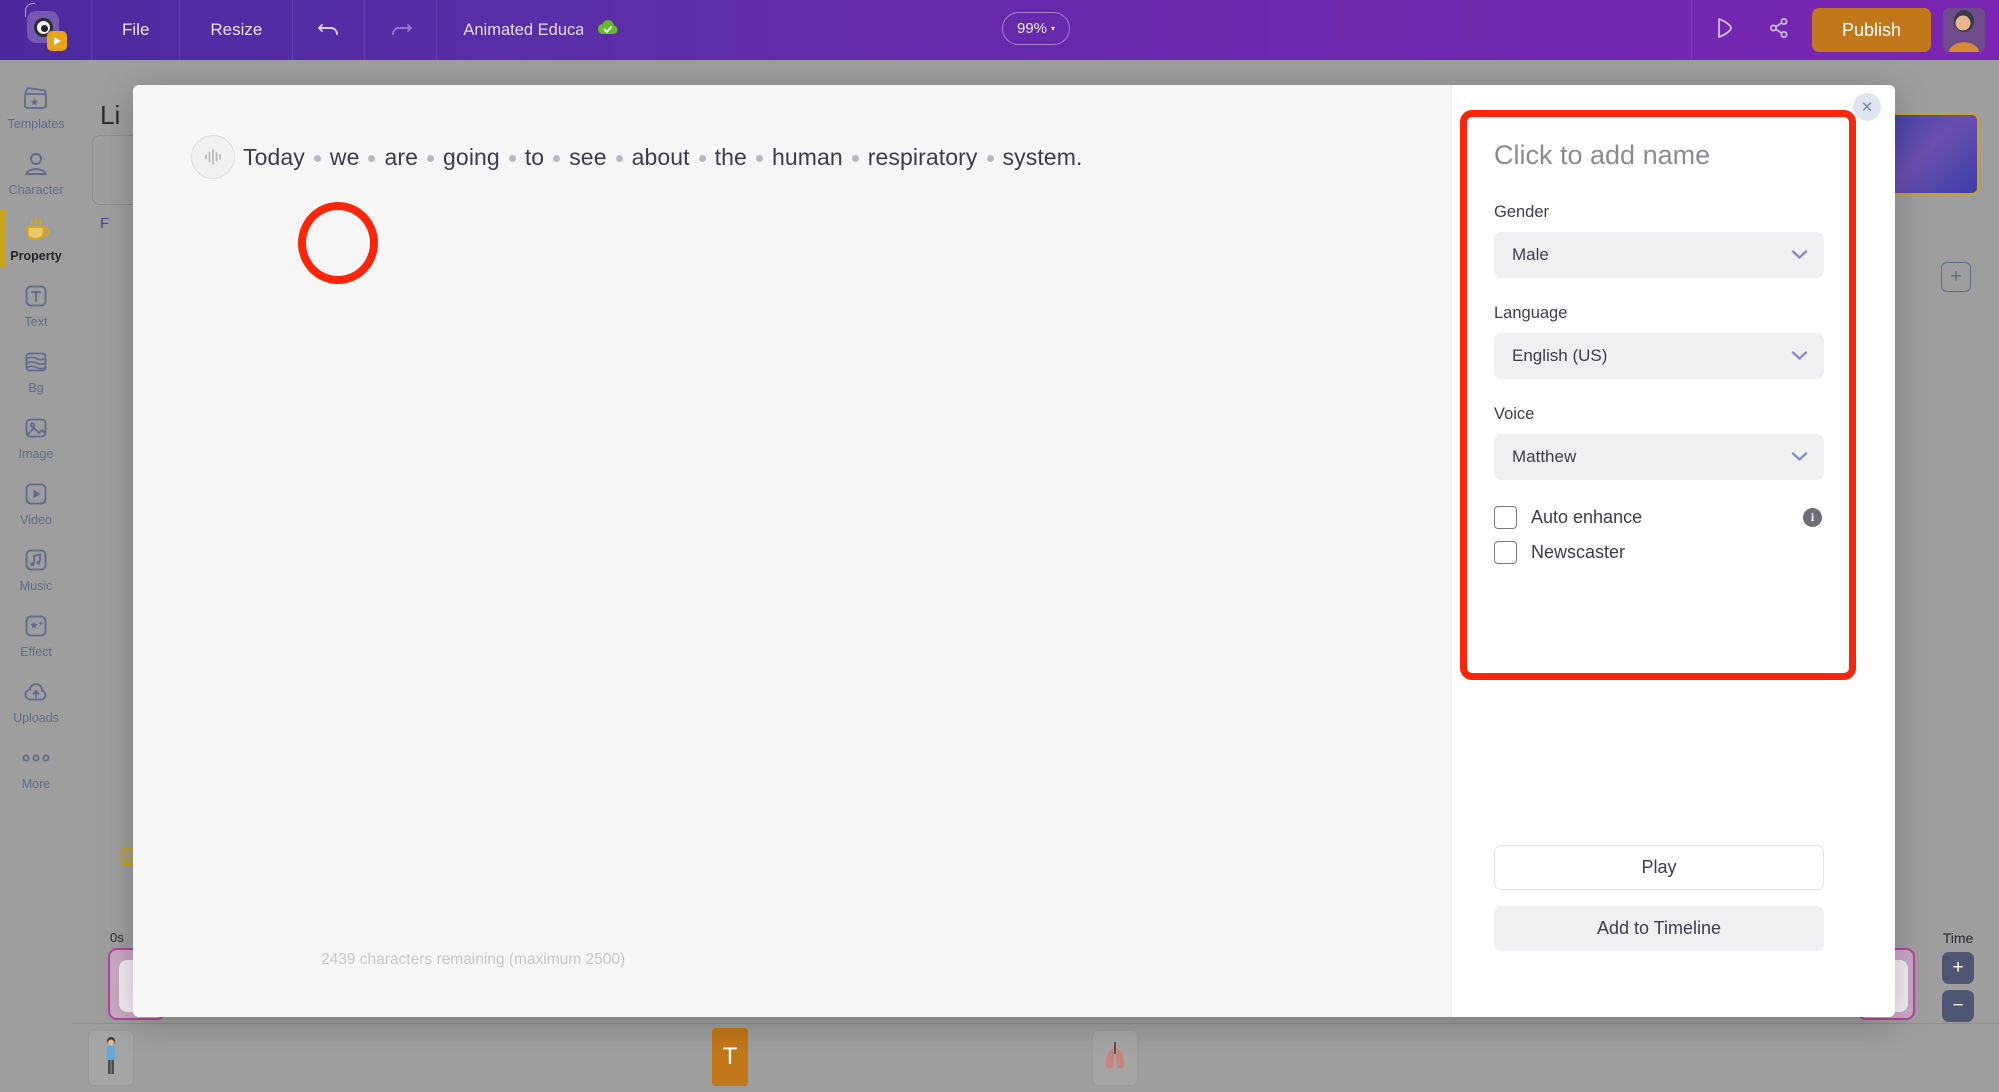  I want to click on timeline-text-clip: T, so click(730, 1057).